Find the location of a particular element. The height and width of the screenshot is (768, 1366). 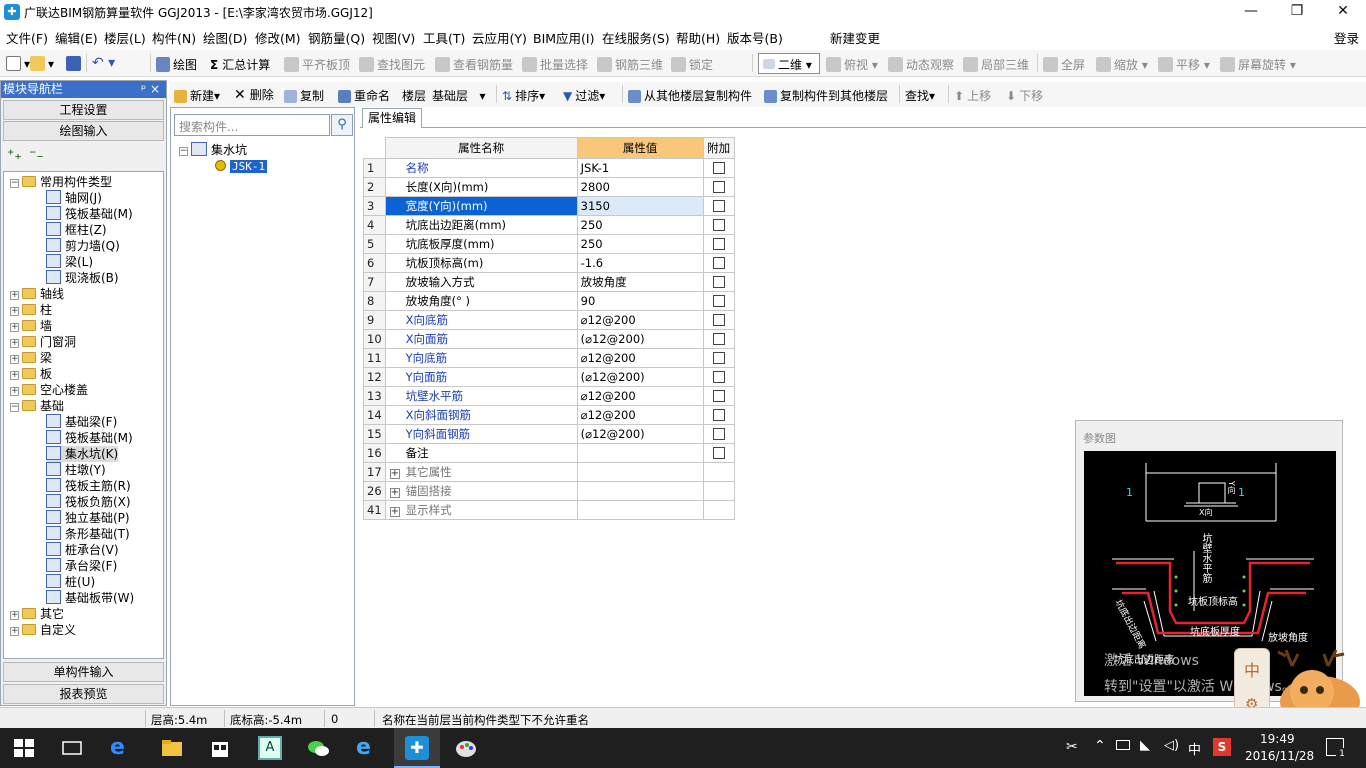

property-row: 2 长度(X向)(mm) 2800 is located at coordinates (549, 187).